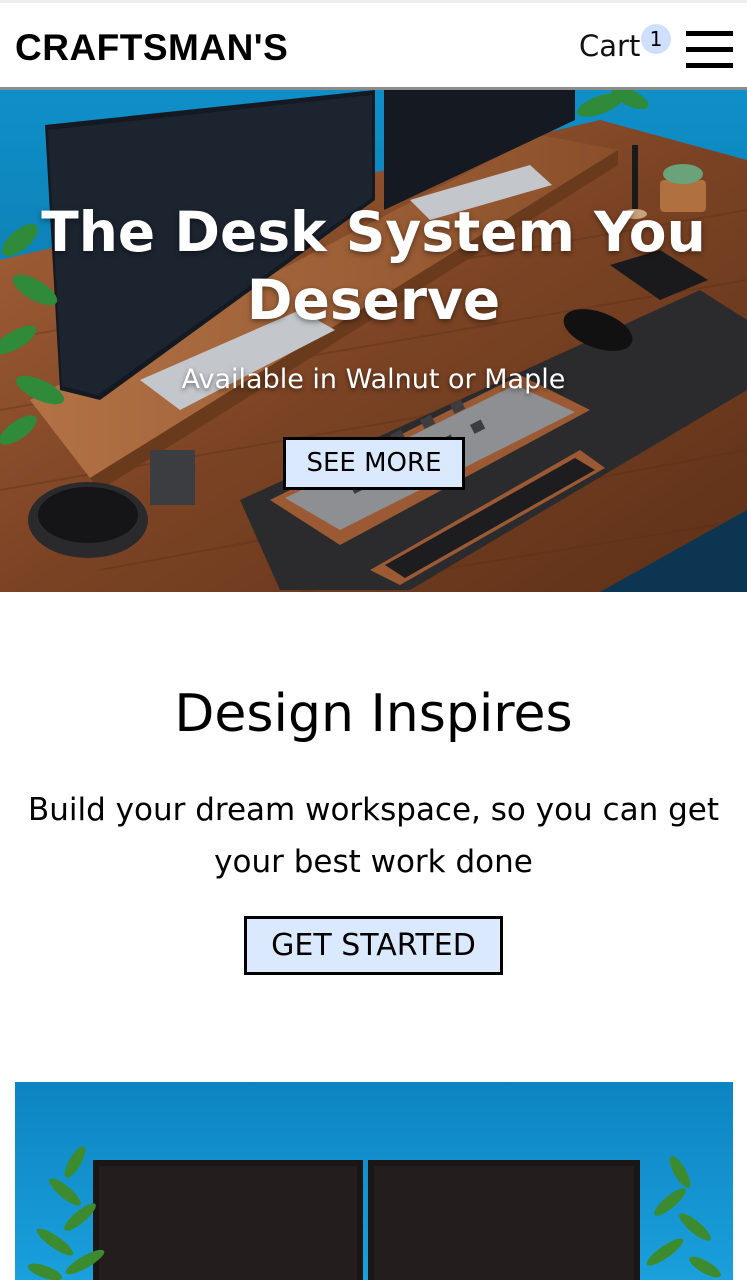 The image size is (747, 1280). Describe the element at coordinates (373, 714) in the screenshot. I see `section-title: Design Inspires` at that location.